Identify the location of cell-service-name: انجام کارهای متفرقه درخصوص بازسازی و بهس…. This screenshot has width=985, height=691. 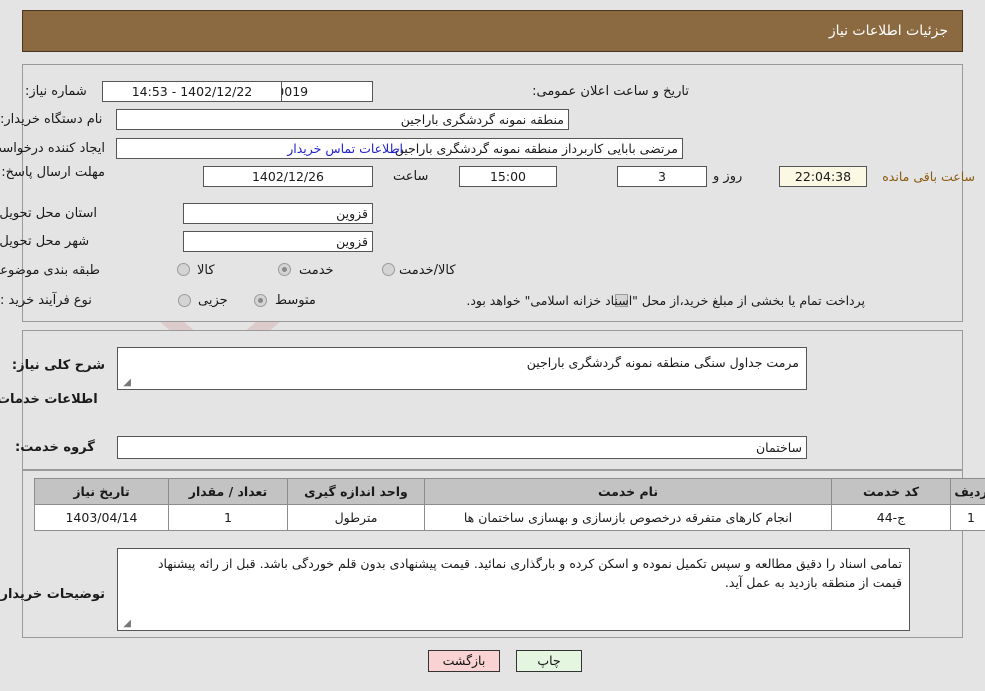
(628, 517).